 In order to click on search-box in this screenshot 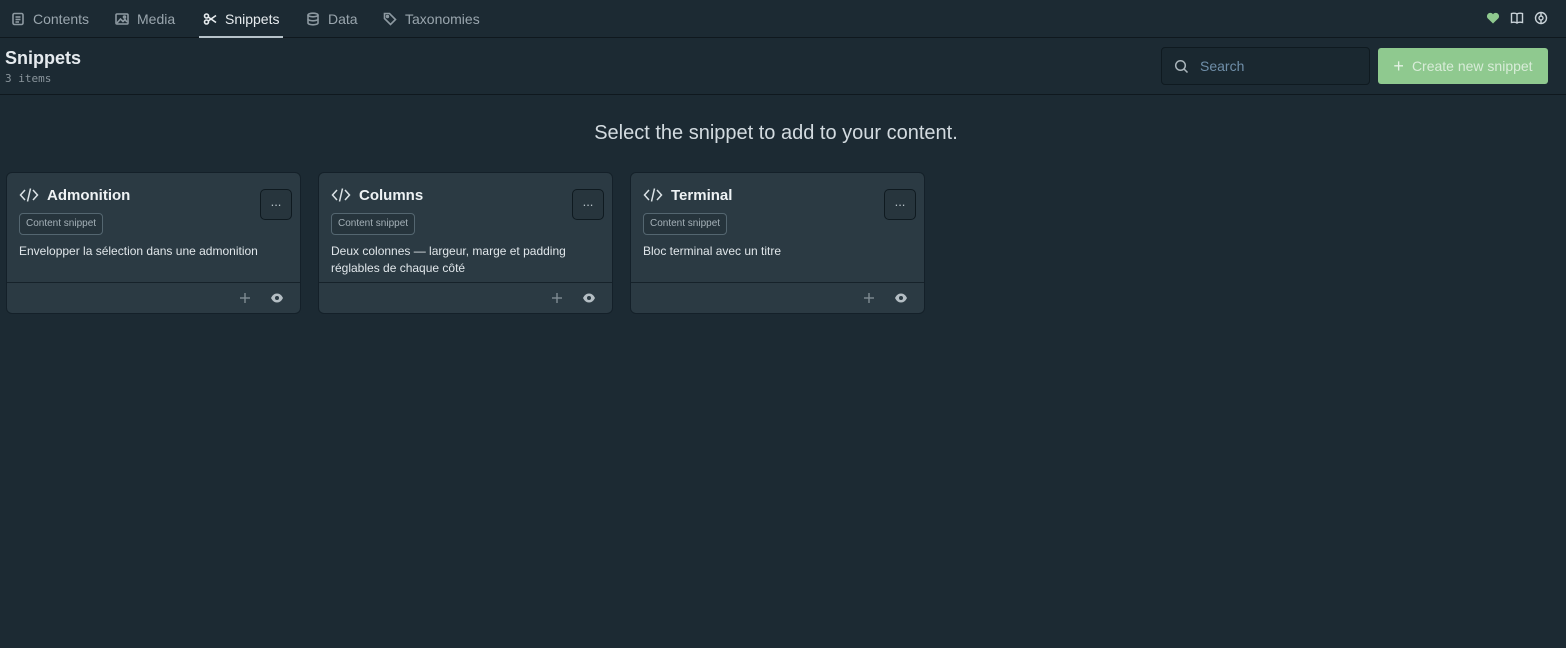, I will do `click(1265, 66)`.